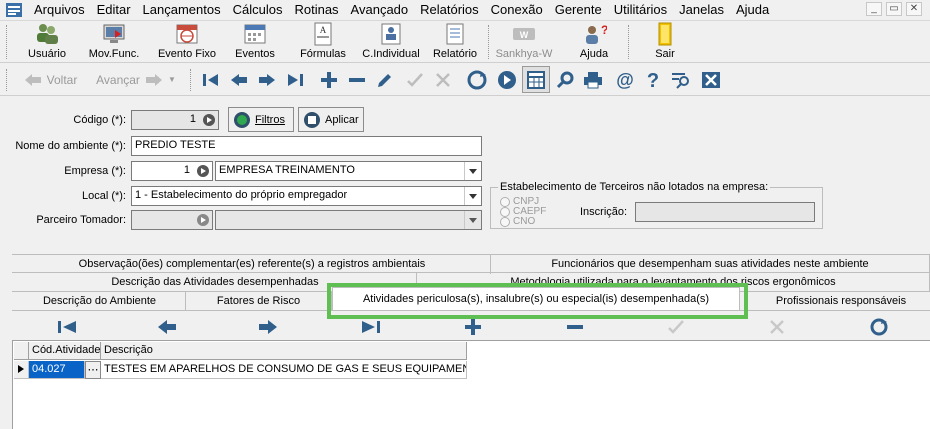  I want to click on menu-conexao: Conexão, so click(517, 9).